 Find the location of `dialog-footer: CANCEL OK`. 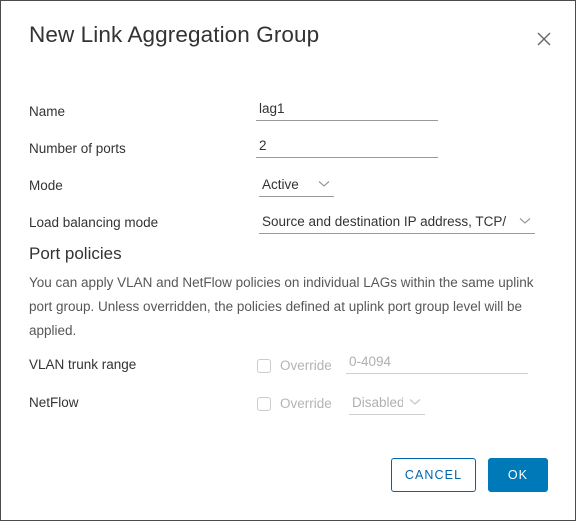

dialog-footer: CANCEL OK is located at coordinates (288, 484).